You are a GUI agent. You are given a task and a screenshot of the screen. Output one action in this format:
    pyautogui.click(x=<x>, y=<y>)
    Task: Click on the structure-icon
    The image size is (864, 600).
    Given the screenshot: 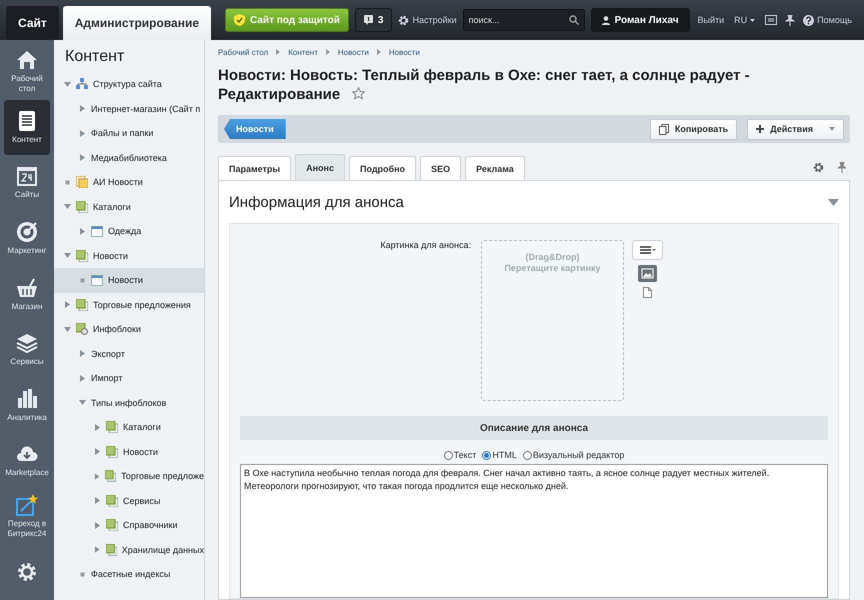 What is the action you would take?
    pyautogui.click(x=82, y=84)
    